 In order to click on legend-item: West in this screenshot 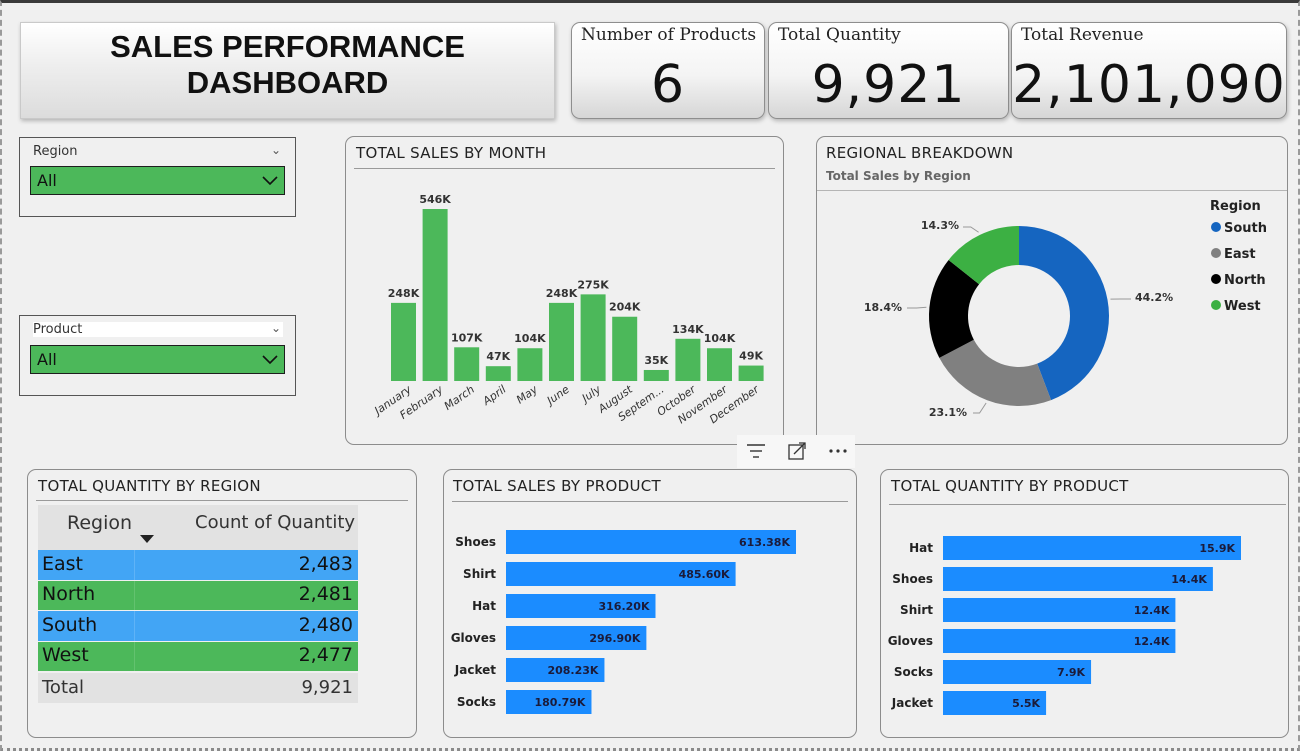, I will do `click(1242, 306)`.